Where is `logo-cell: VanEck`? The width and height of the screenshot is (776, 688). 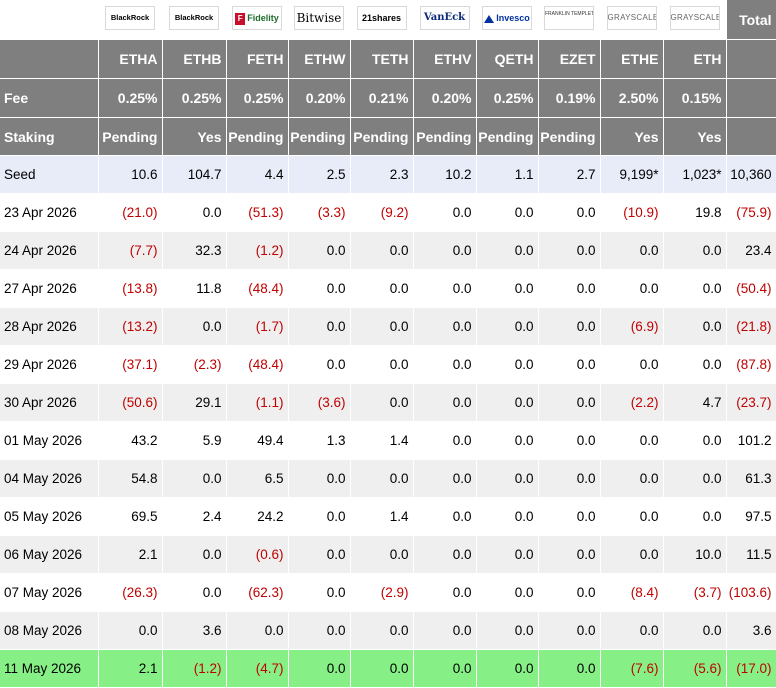 logo-cell: VanEck is located at coordinates (445, 20).